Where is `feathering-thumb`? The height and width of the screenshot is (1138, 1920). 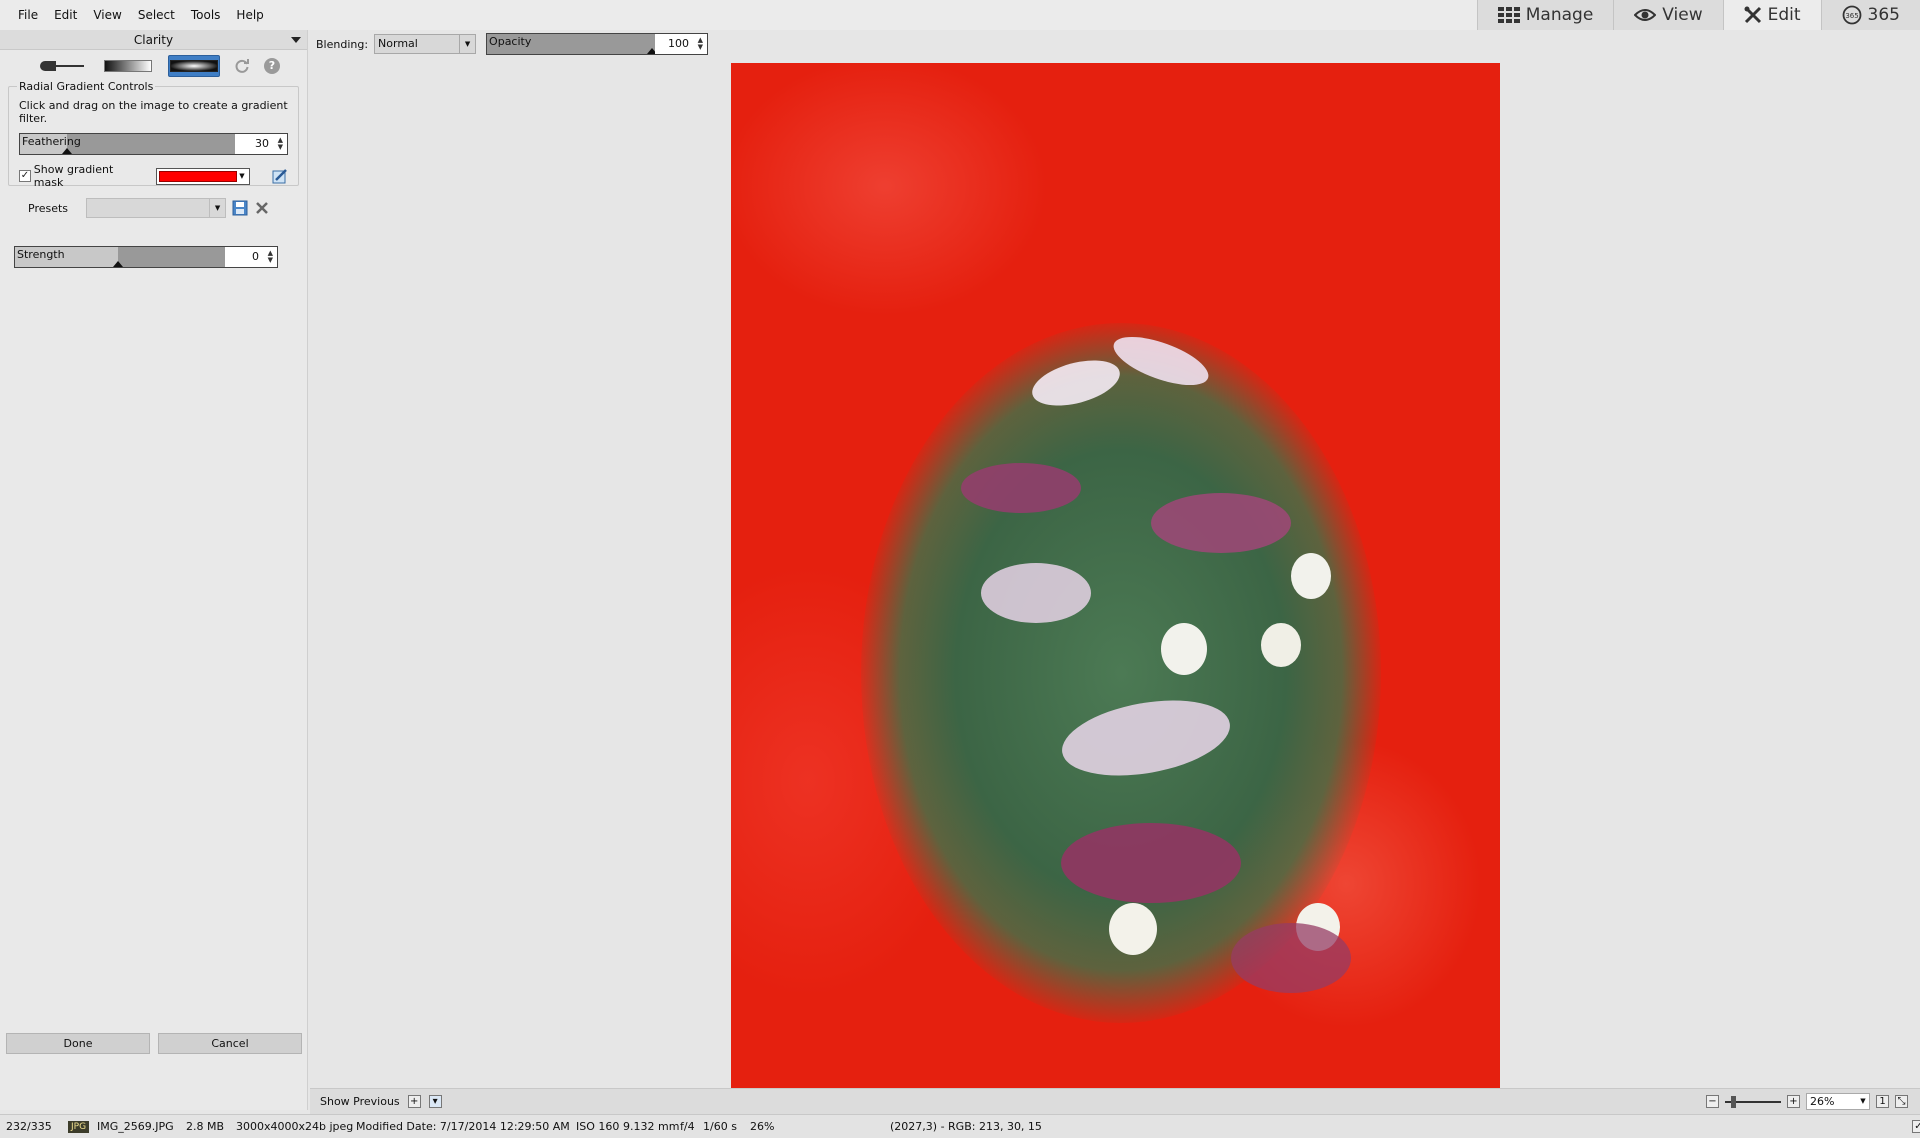
feathering-thumb is located at coordinates (67, 151).